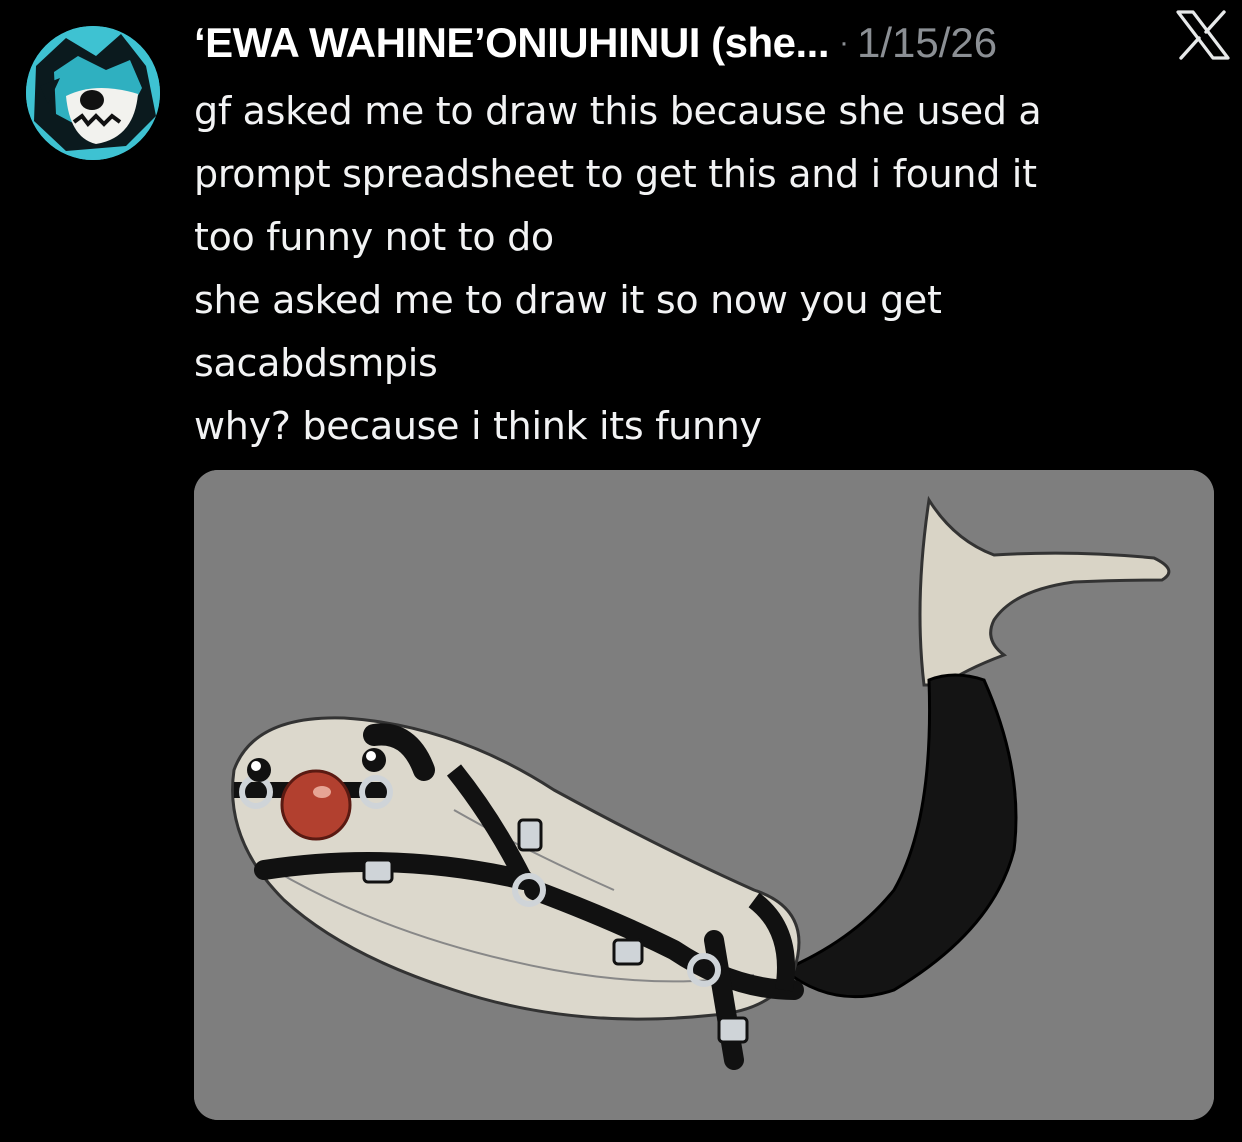 The width and height of the screenshot is (1242, 1142). What do you see at coordinates (478, 426) in the screenshot?
I see `post-text-line: why? because i think its funny` at bounding box center [478, 426].